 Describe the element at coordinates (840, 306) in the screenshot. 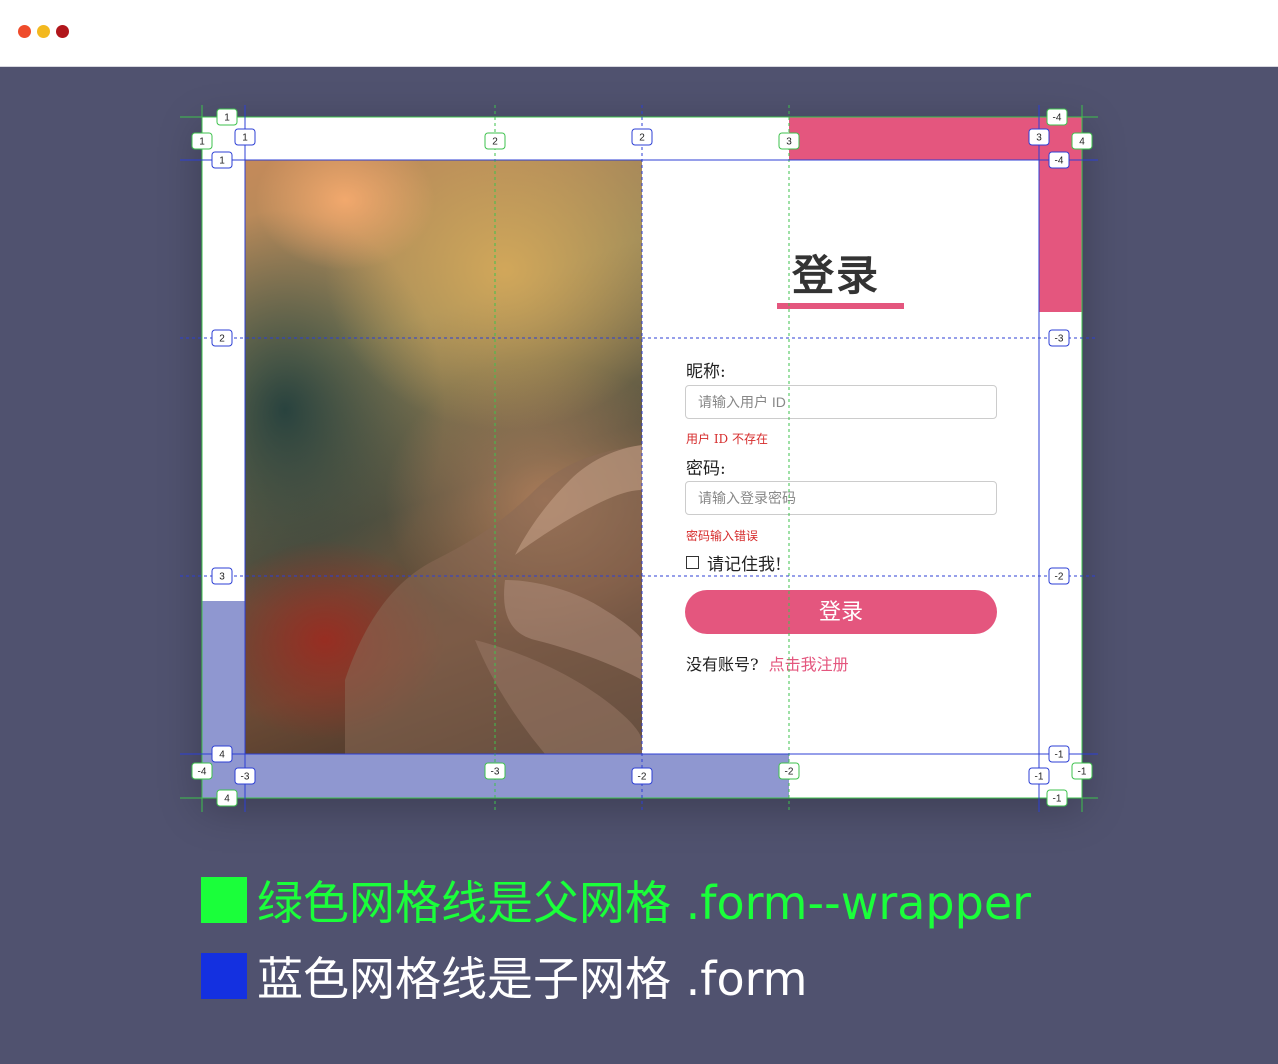

I see `heading-underline` at that location.